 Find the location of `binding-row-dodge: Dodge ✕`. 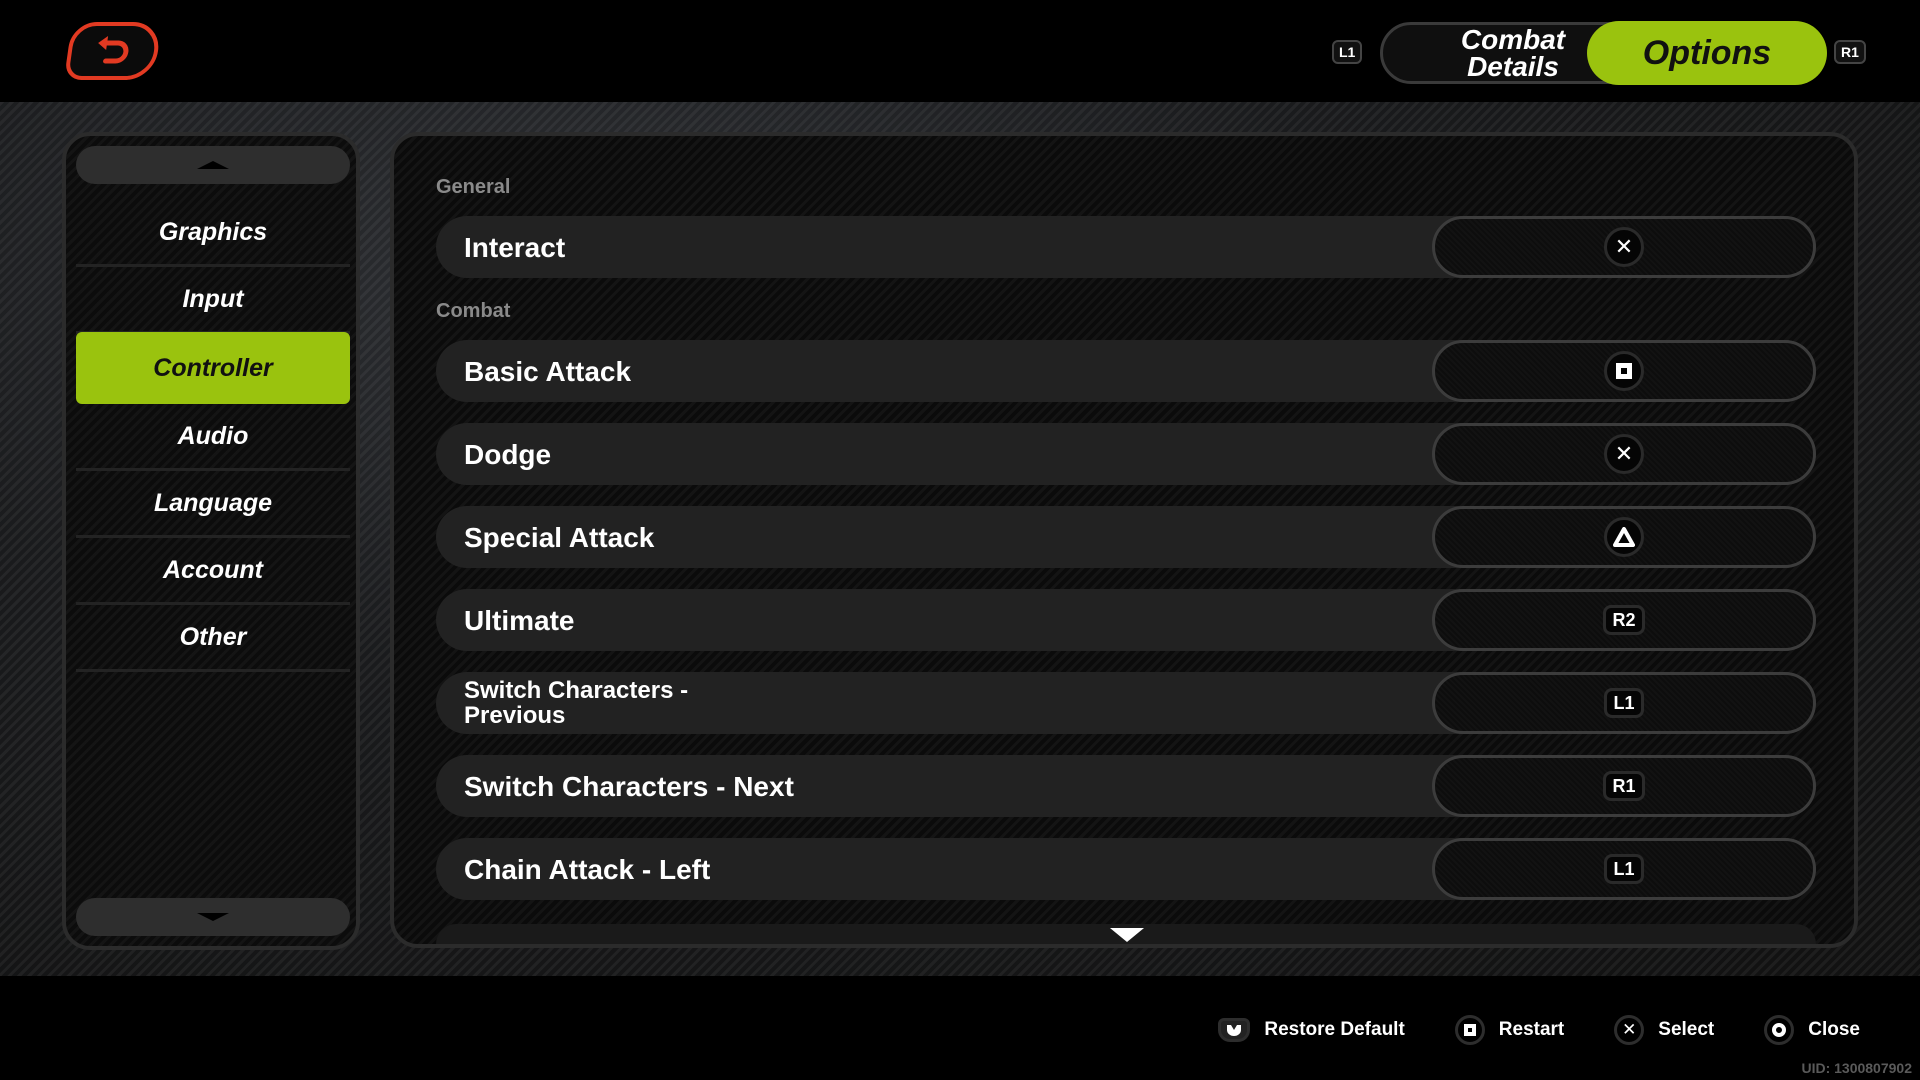

binding-row-dodge: Dodge ✕ is located at coordinates (1126, 454).